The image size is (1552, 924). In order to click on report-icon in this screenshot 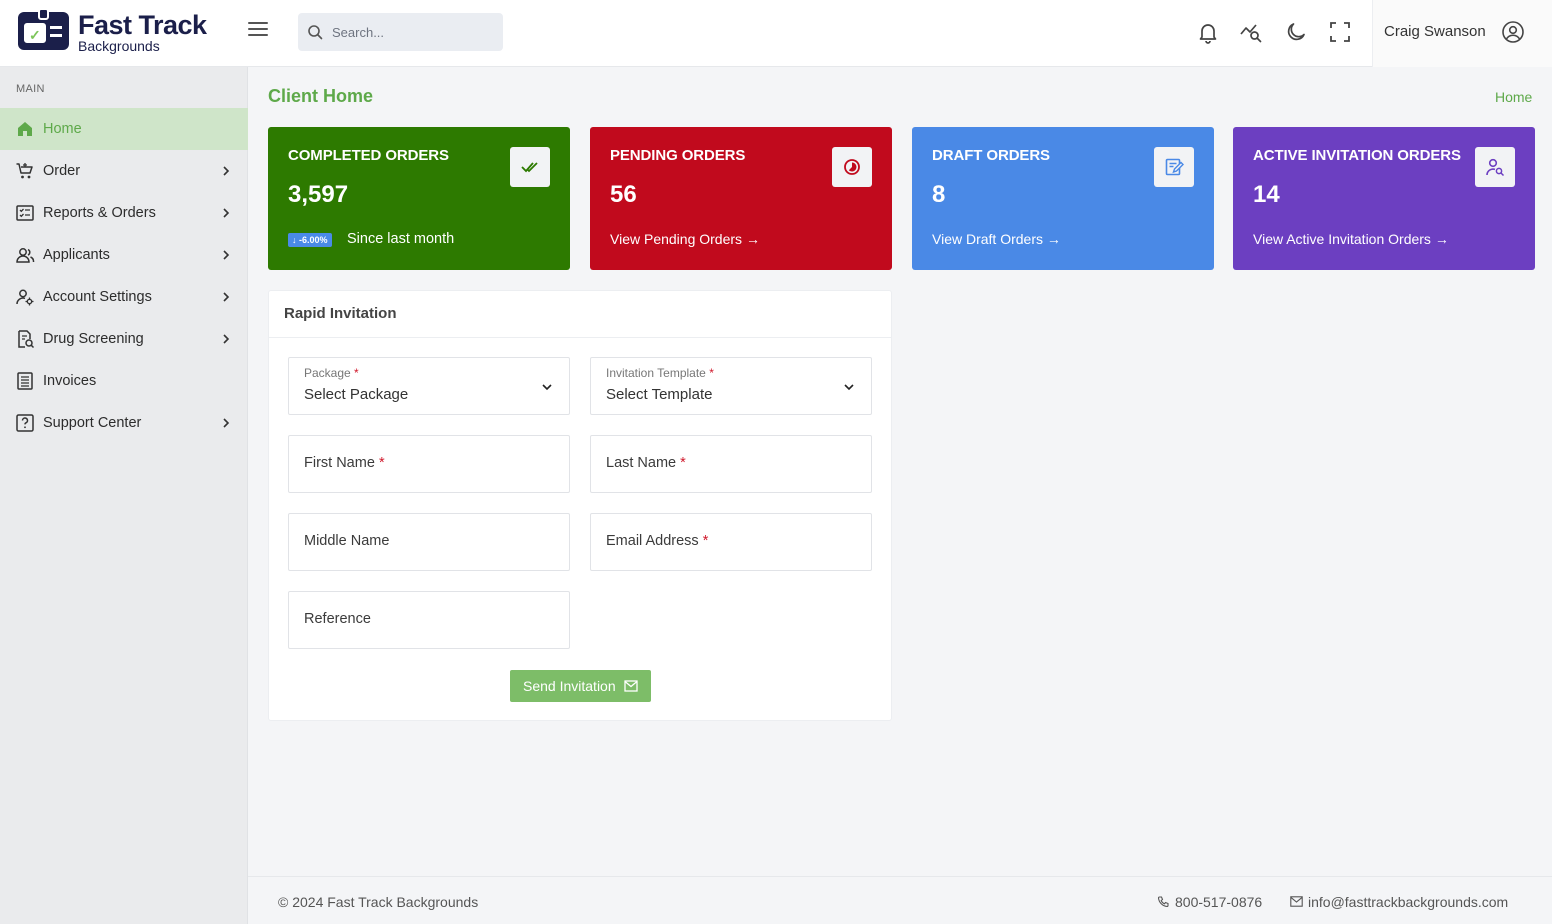, I will do `click(25, 213)`.